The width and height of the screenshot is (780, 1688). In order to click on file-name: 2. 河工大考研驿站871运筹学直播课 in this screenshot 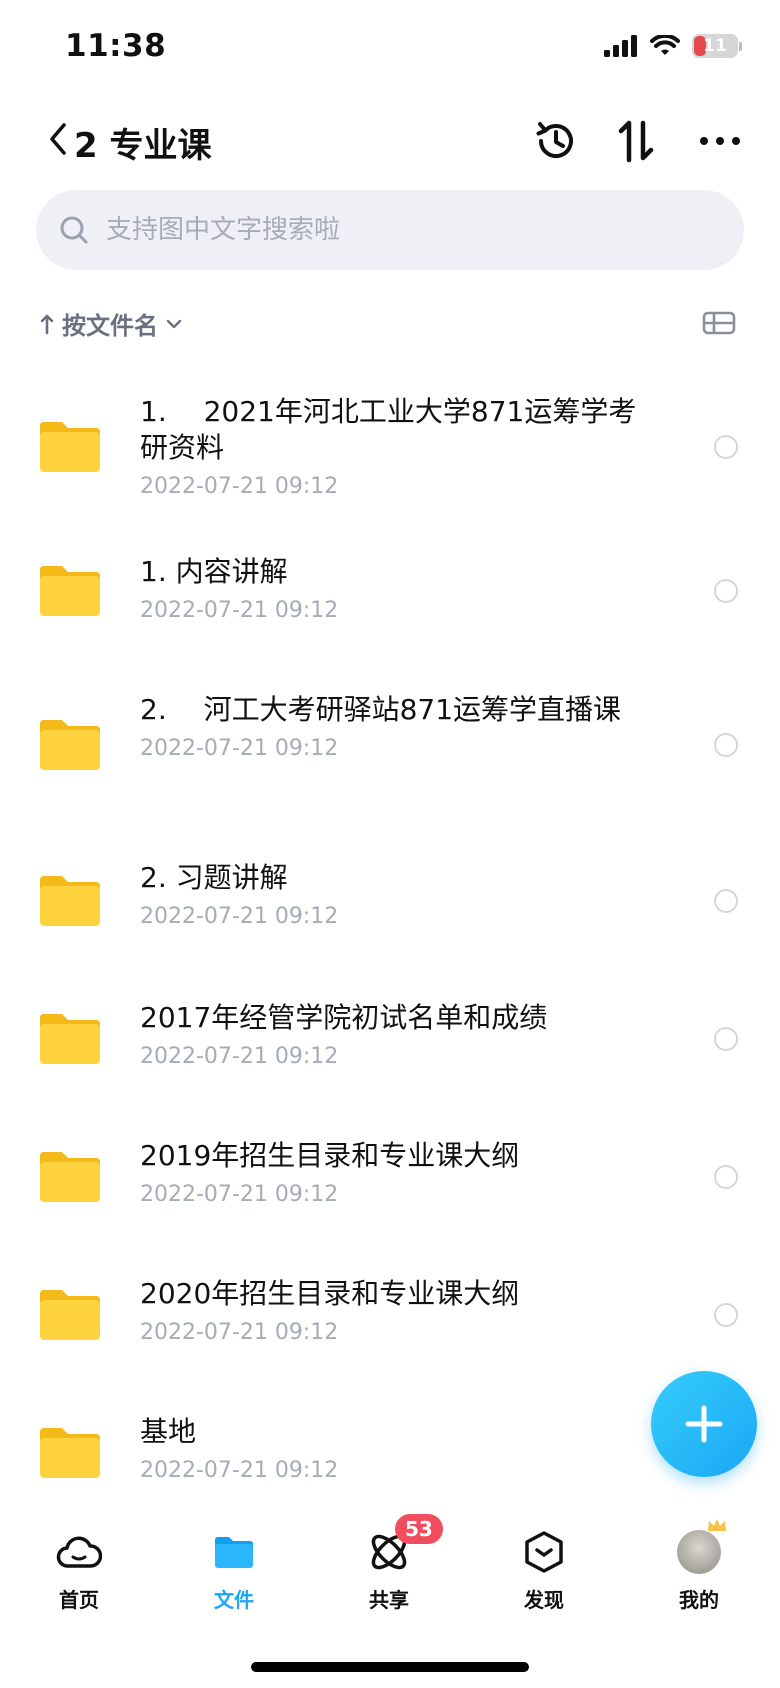, I will do `click(381, 709)`.